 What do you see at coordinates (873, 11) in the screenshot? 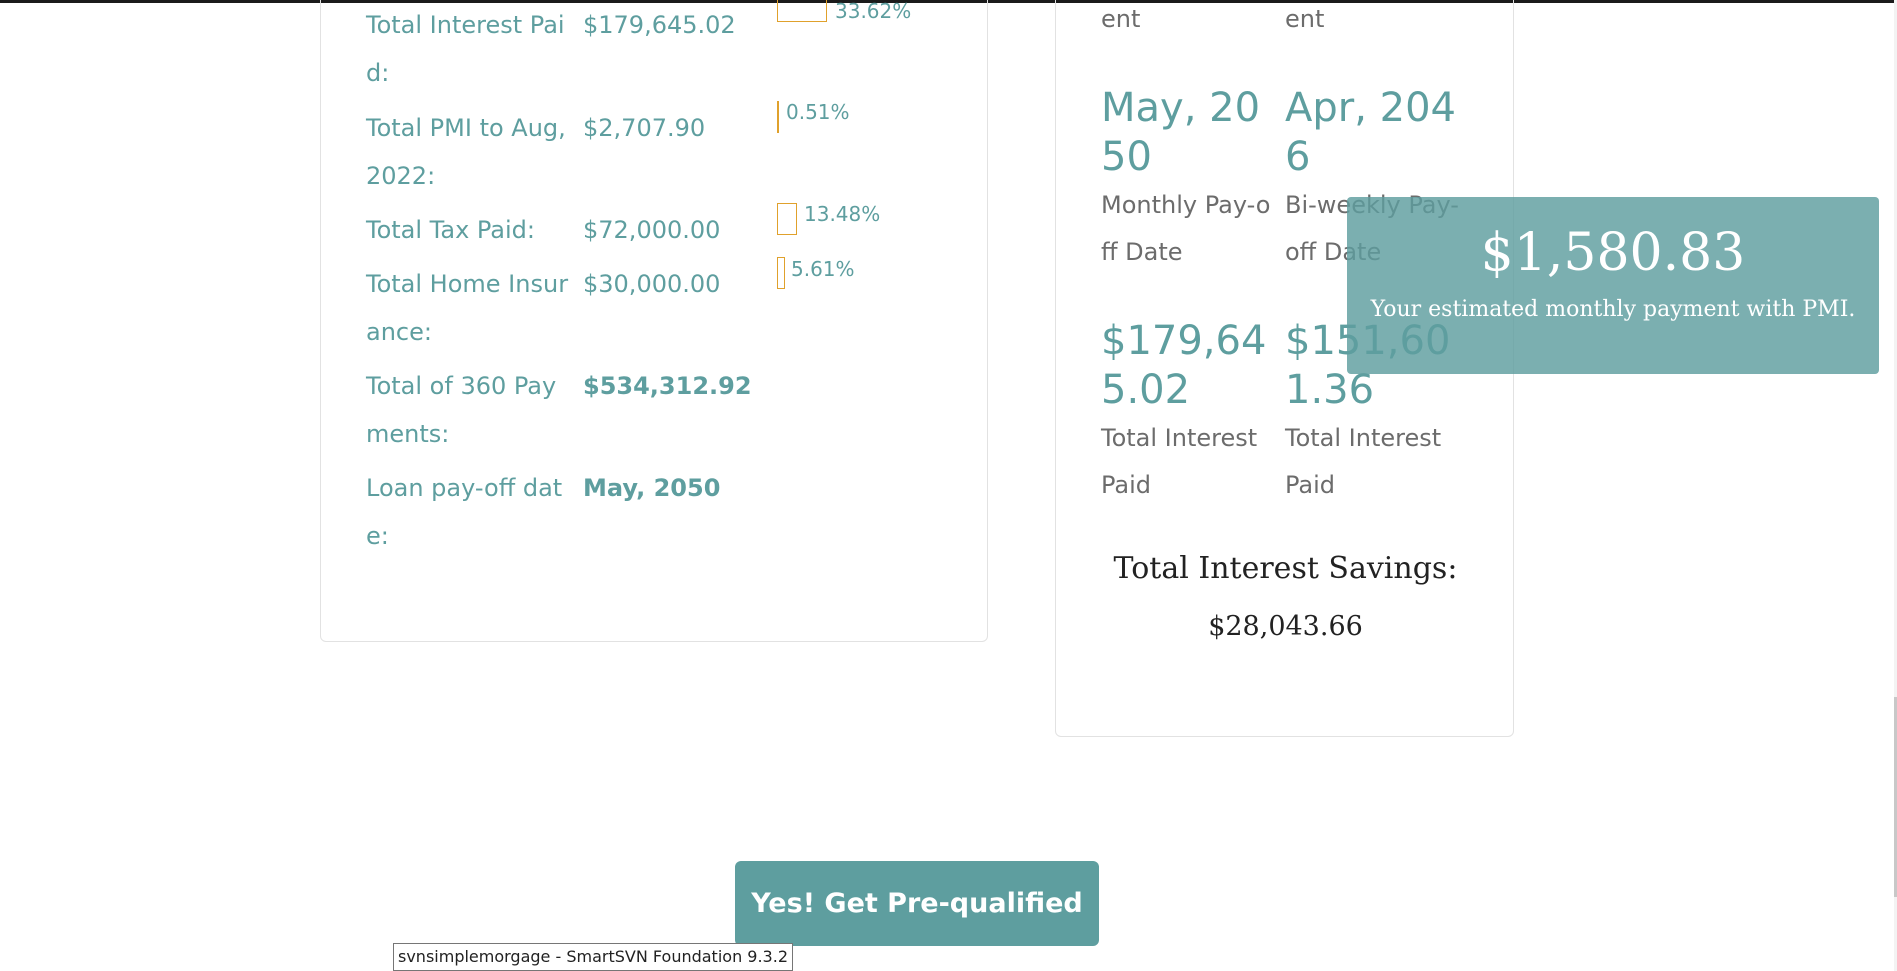
I see `percent-label: 33.62%` at bounding box center [873, 11].